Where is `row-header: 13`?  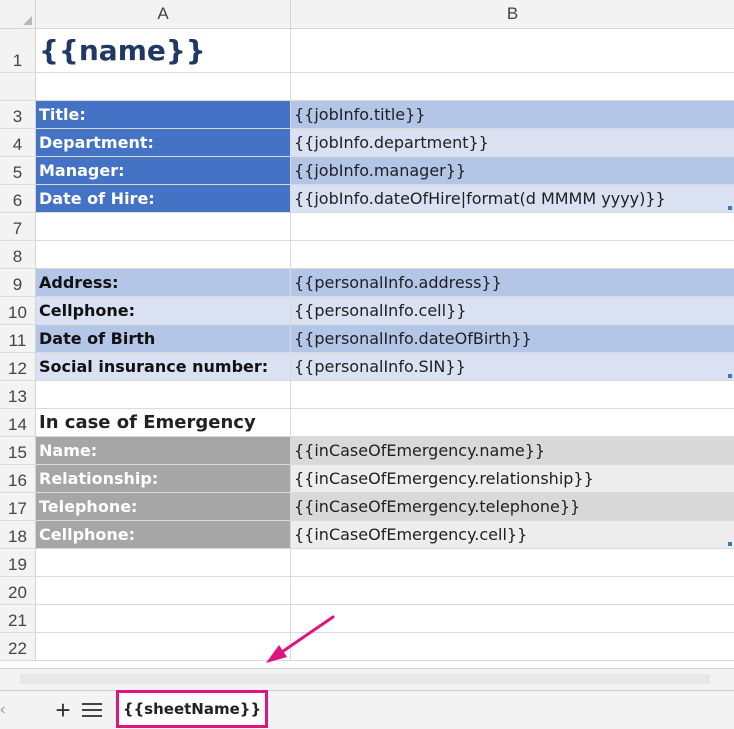
row-header: 13 is located at coordinates (18, 394).